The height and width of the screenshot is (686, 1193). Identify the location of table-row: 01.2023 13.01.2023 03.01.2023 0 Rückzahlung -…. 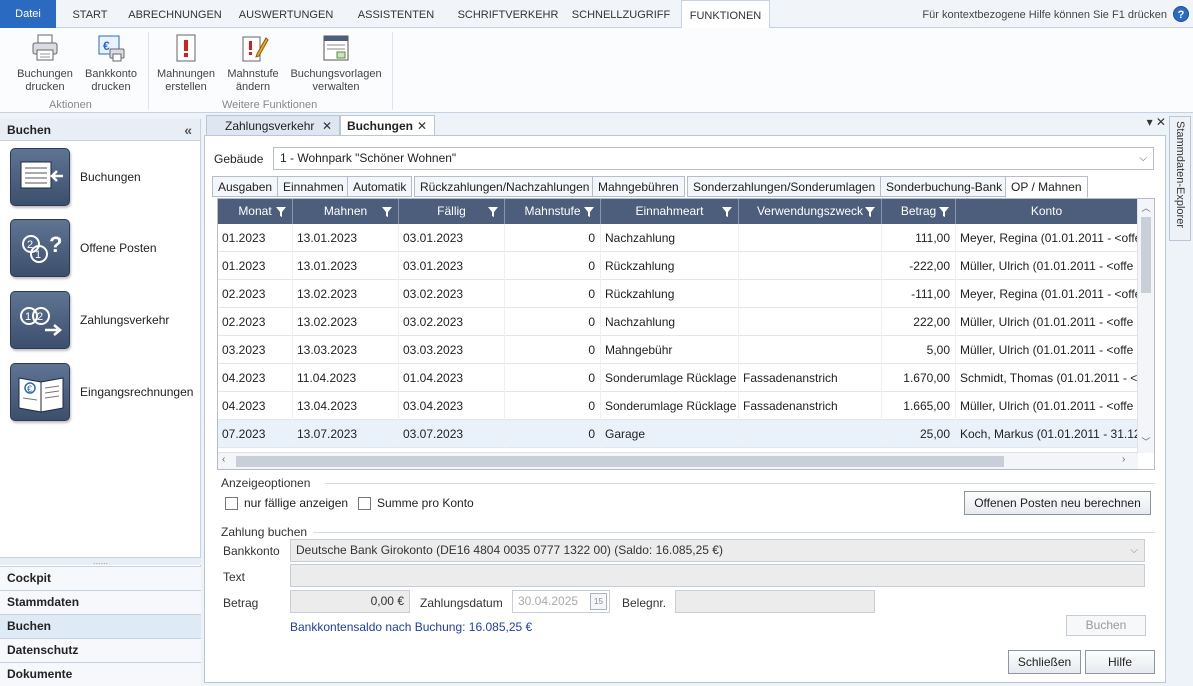
(678, 266).